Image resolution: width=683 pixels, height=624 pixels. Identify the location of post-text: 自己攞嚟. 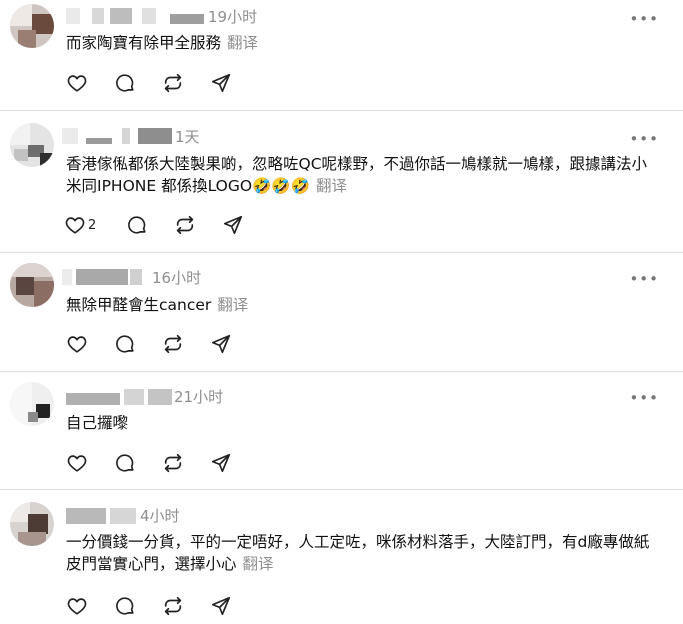
(97, 423).